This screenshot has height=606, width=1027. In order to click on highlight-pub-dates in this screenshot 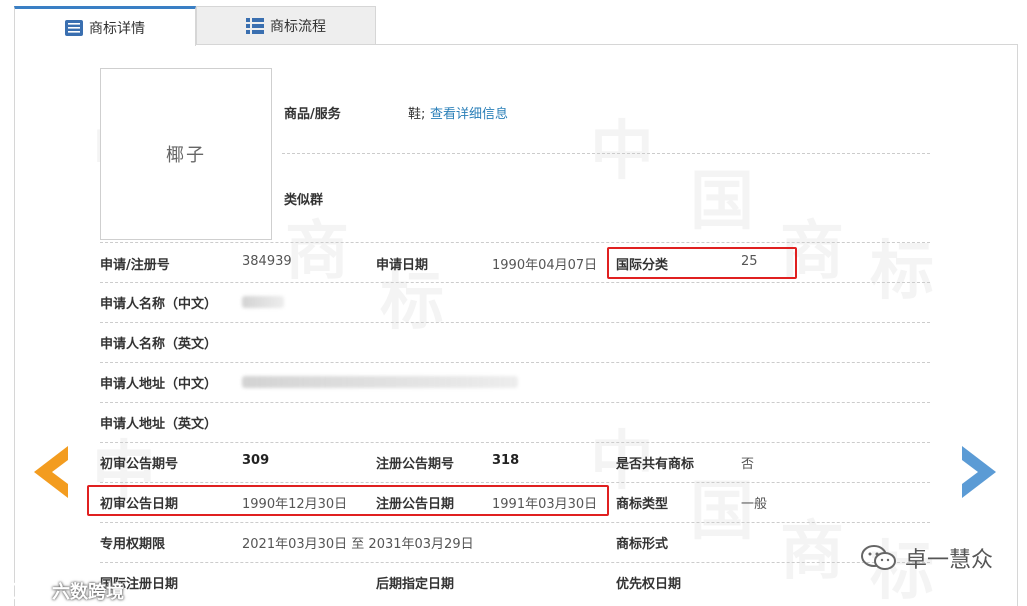, I will do `click(348, 500)`.